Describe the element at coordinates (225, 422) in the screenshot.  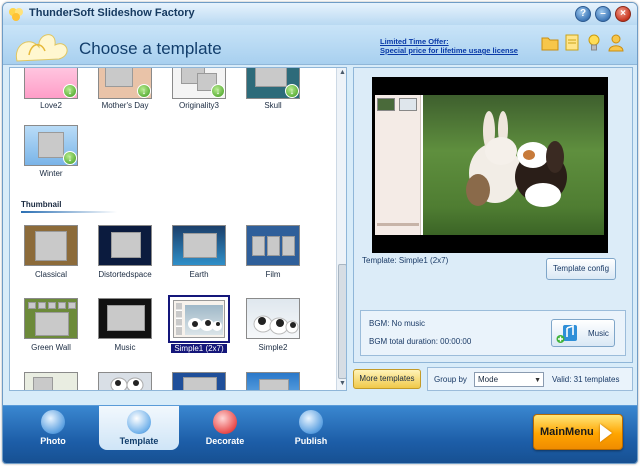
I see `heart-icon` at that location.